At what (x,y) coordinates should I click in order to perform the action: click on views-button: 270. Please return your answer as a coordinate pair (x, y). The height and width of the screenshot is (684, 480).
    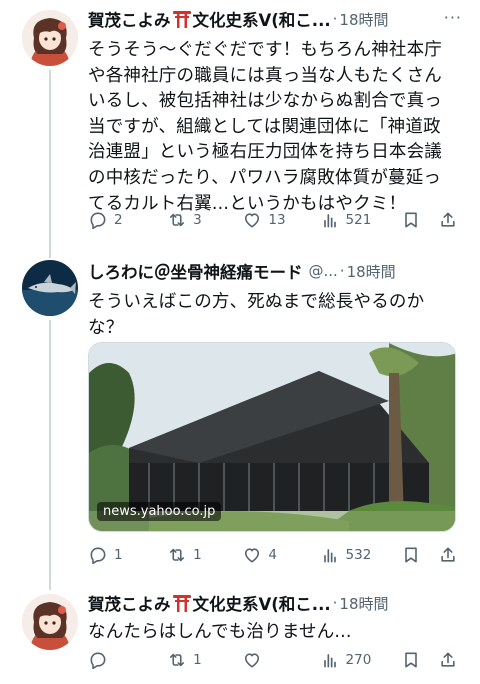
    Looking at the image, I should click on (360, 660).